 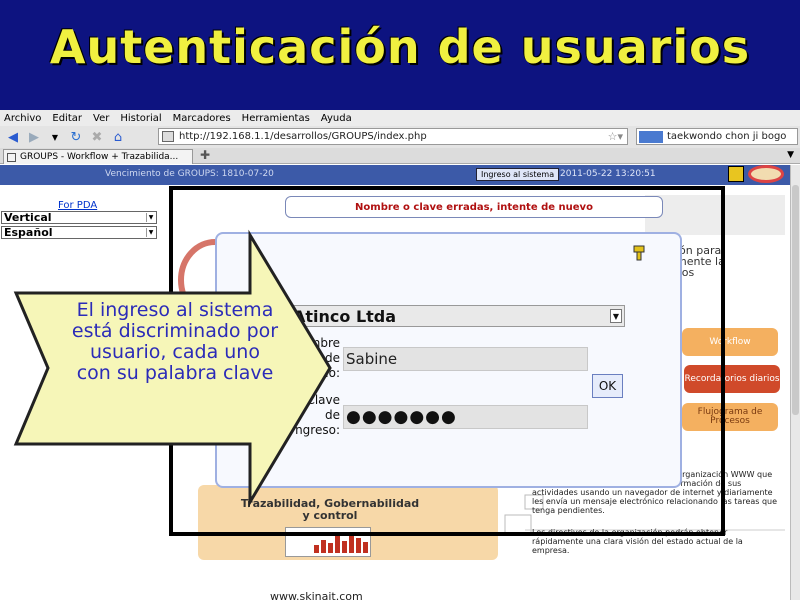 I want to click on search-text: taekwondo chon ji bogo, so click(x=727, y=136).